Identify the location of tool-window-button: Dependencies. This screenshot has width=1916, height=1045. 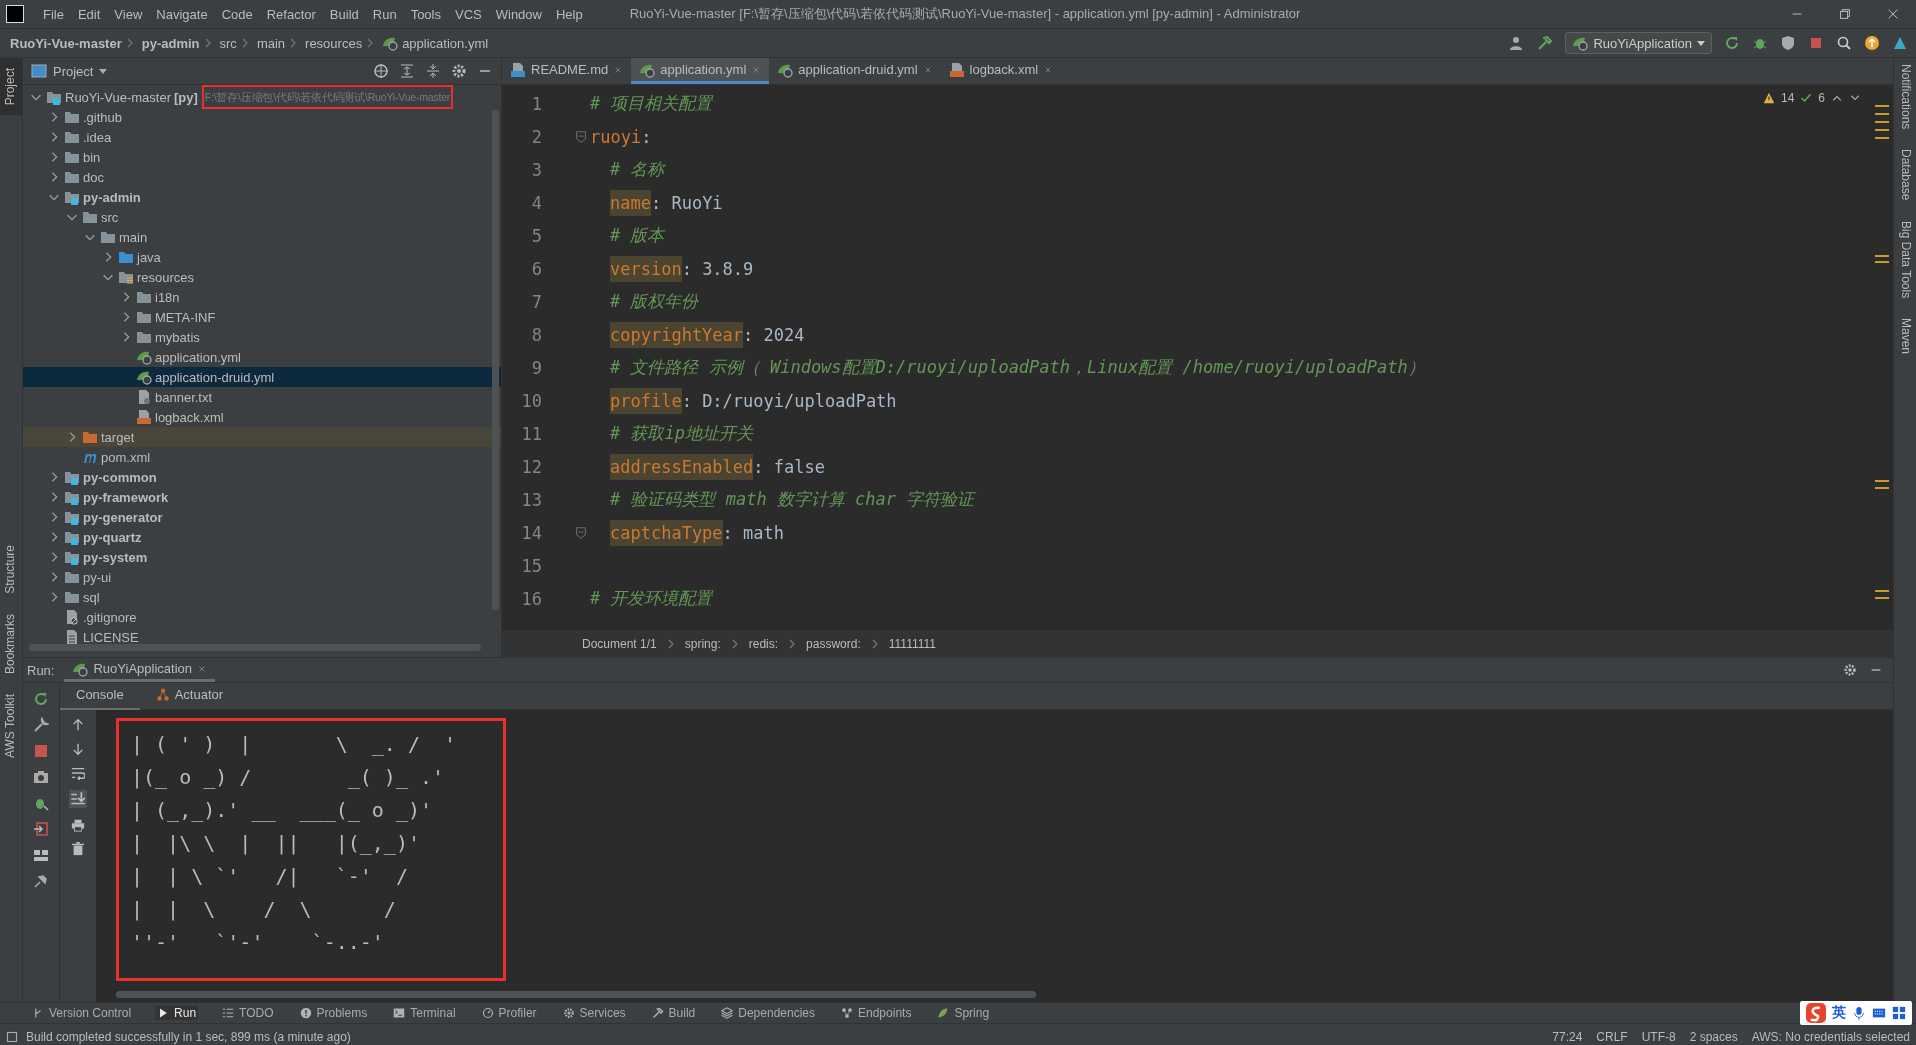
(768, 1013).